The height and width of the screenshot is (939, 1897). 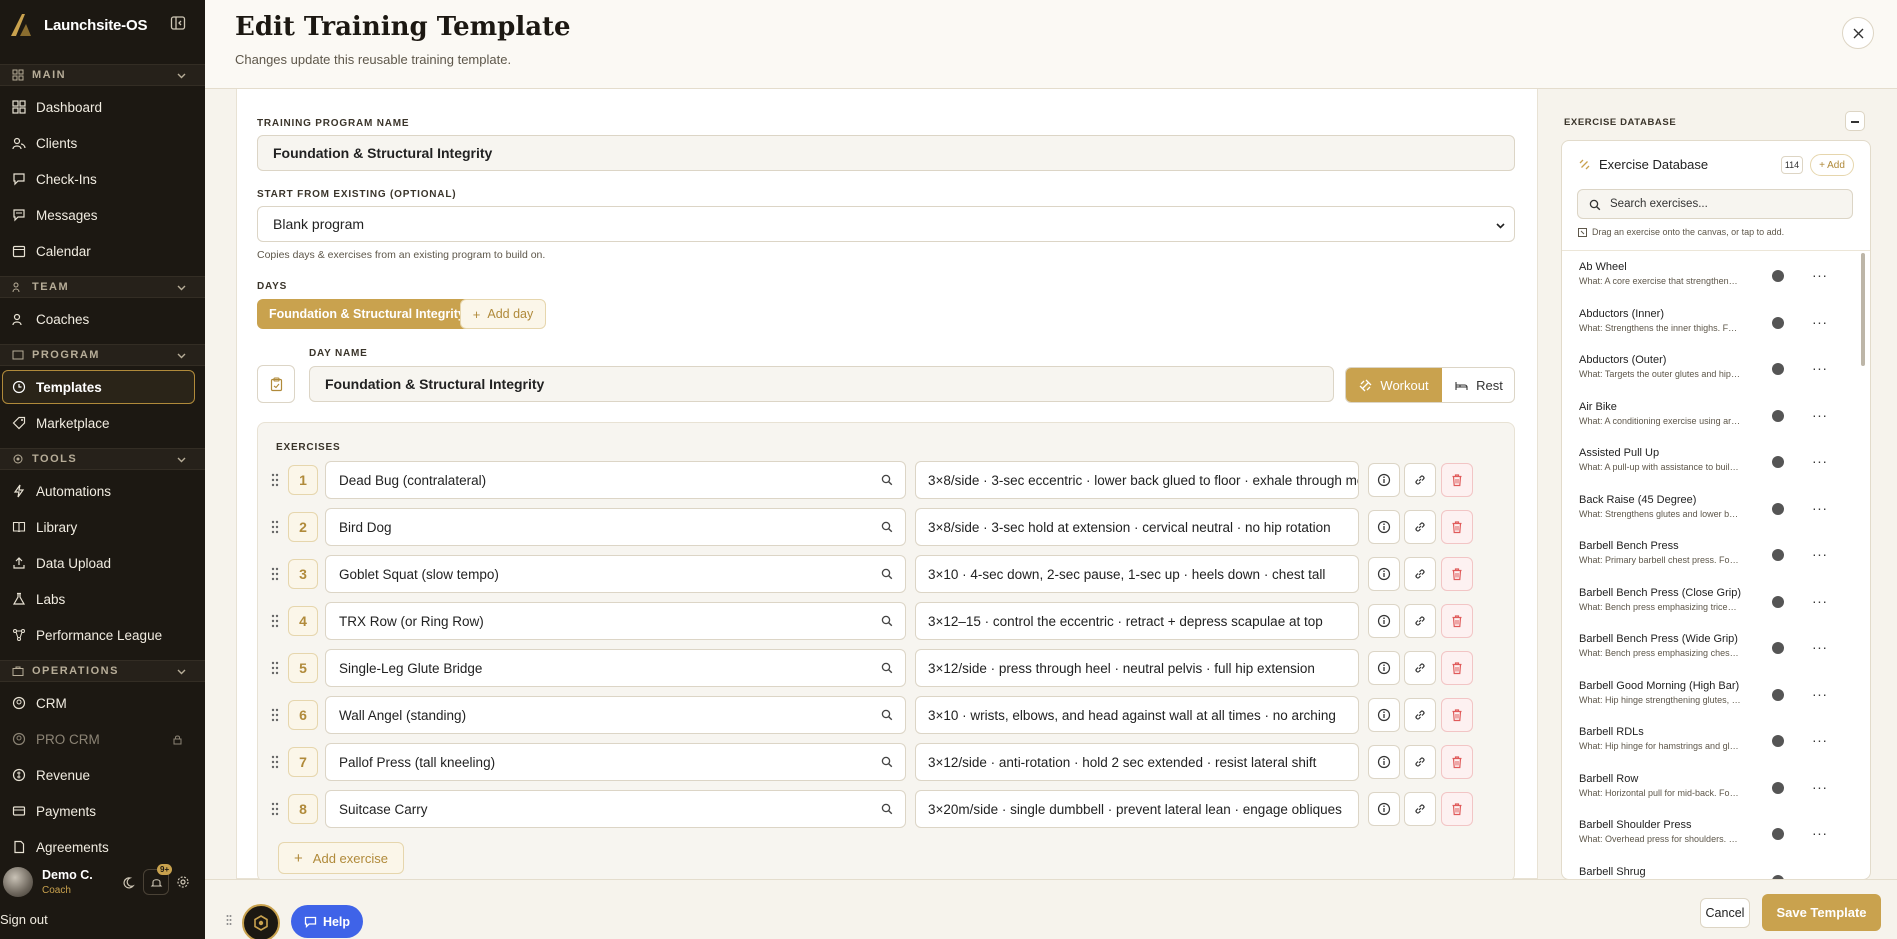 What do you see at coordinates (102, 319) in the screenshot?
I see `sidebar-item-coaches: Coaches` at bounding box center [102, 319].